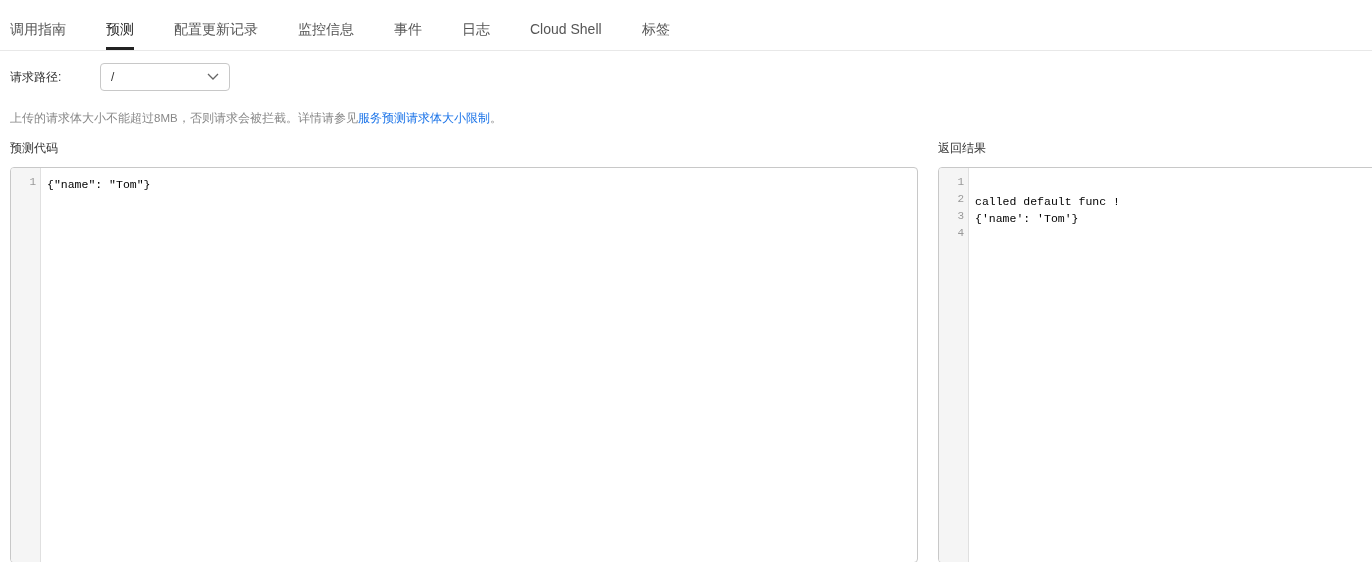  I want to click on code-line: called default func !, so click(1047, 201).